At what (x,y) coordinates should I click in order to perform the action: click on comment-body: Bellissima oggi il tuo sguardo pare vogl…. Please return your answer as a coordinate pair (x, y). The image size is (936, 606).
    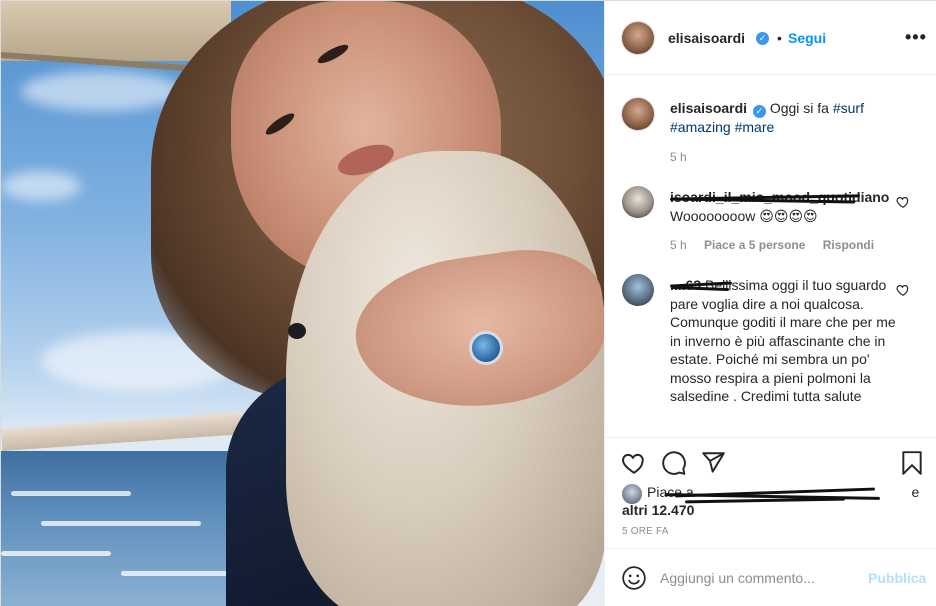
    Looking at the image, I should click on (783, 340).